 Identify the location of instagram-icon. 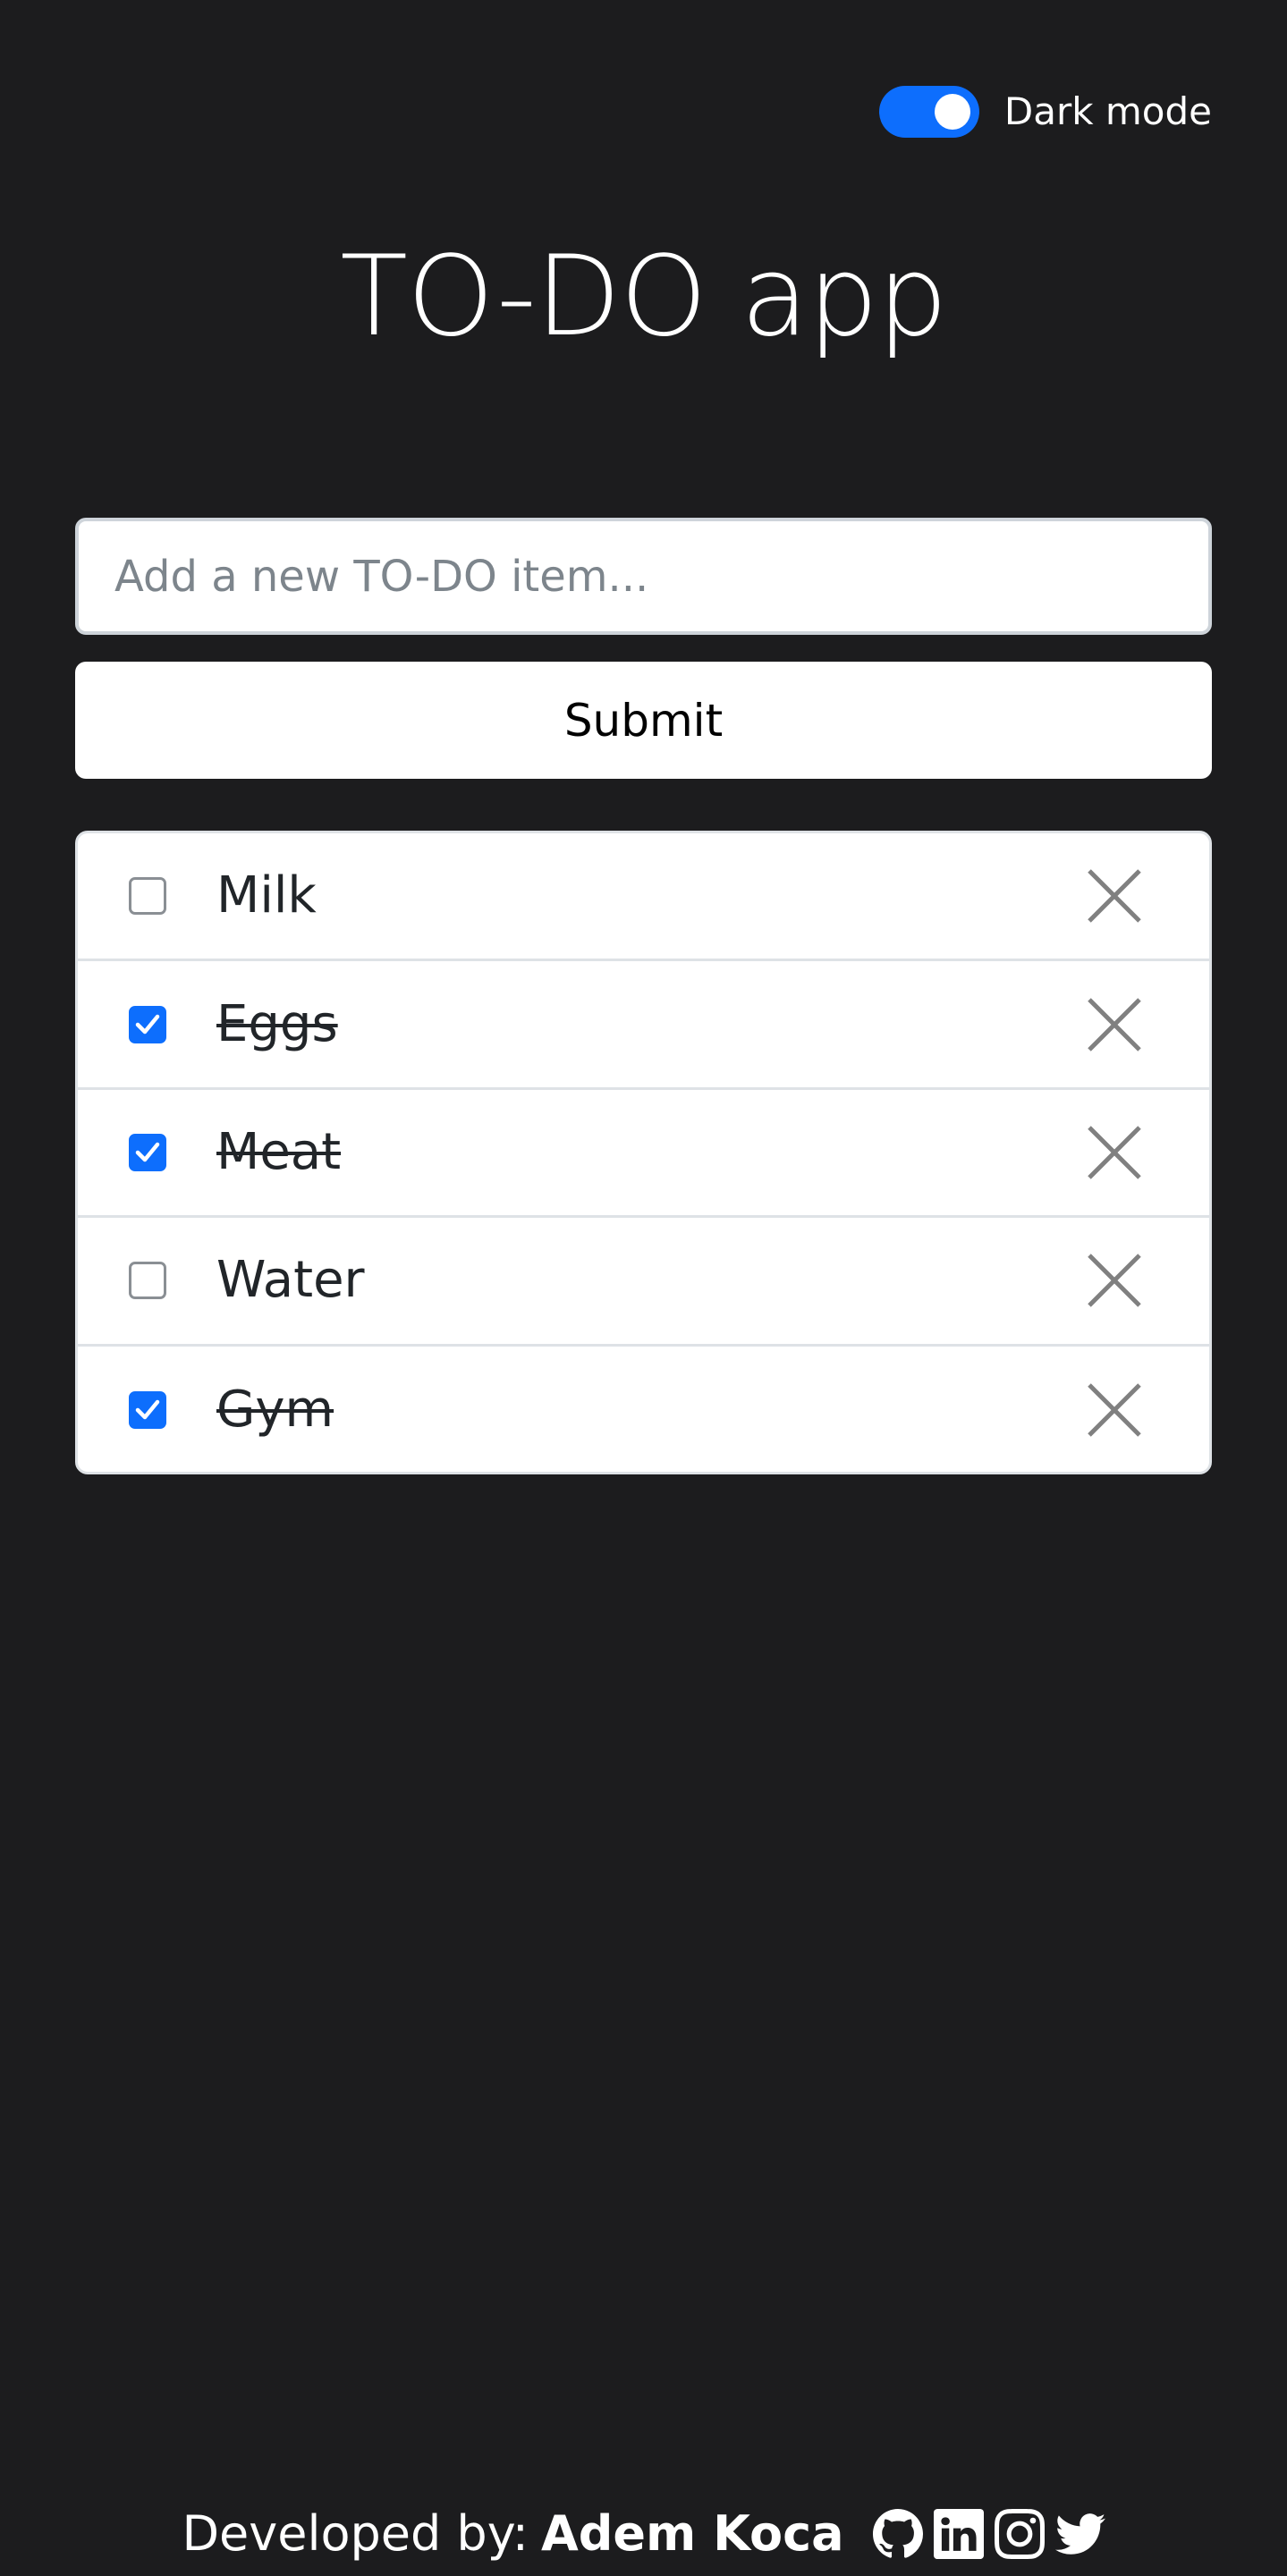
(1019, 2534).